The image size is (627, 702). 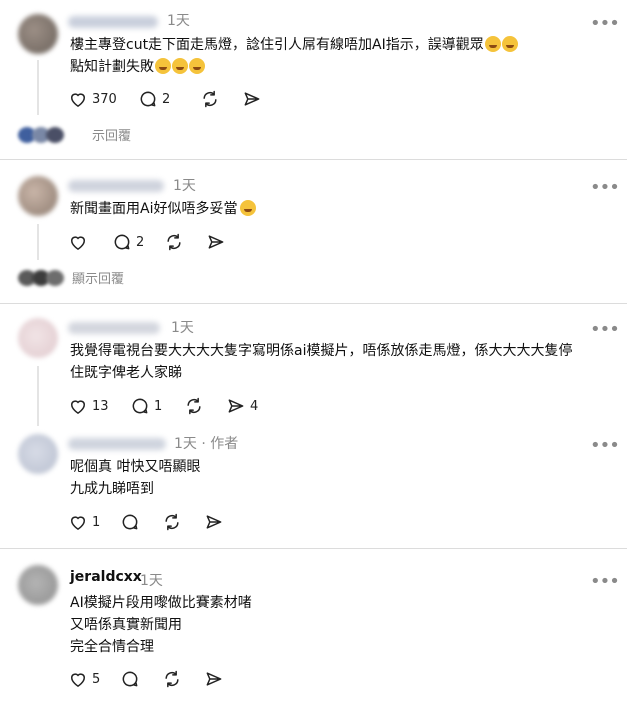 What do you see at coordinates (112, 67) in the screenshot?
I see `post-text-line: 點知計劃失敗` at bounding box center [112, 67].